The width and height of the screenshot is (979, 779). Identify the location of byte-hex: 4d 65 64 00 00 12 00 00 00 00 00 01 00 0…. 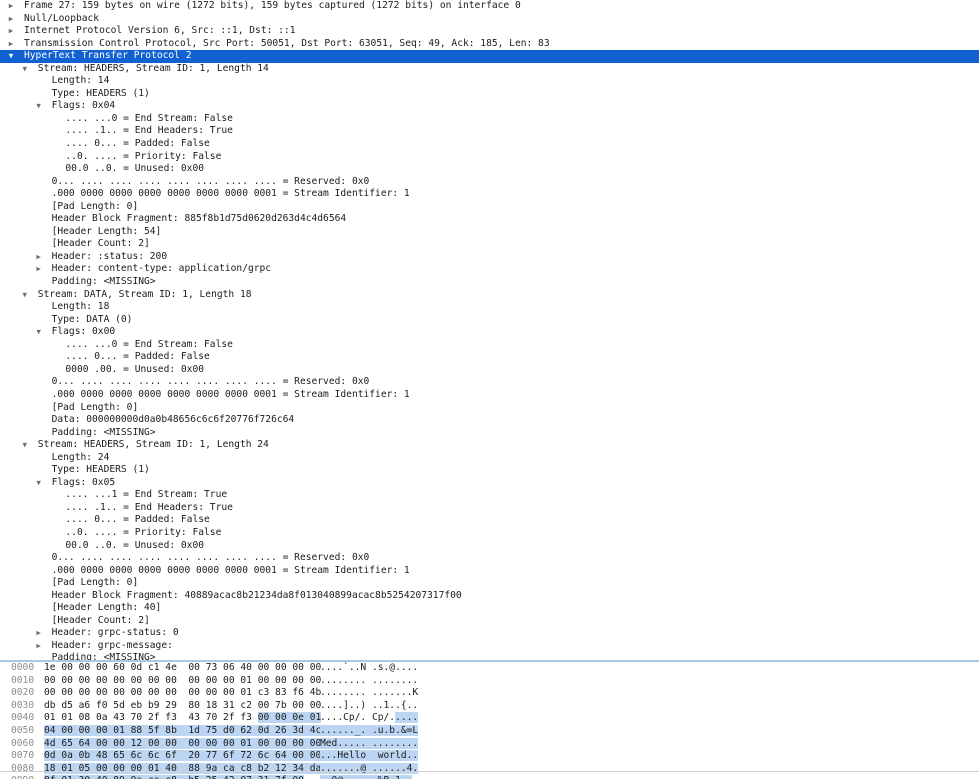
(183, 744).